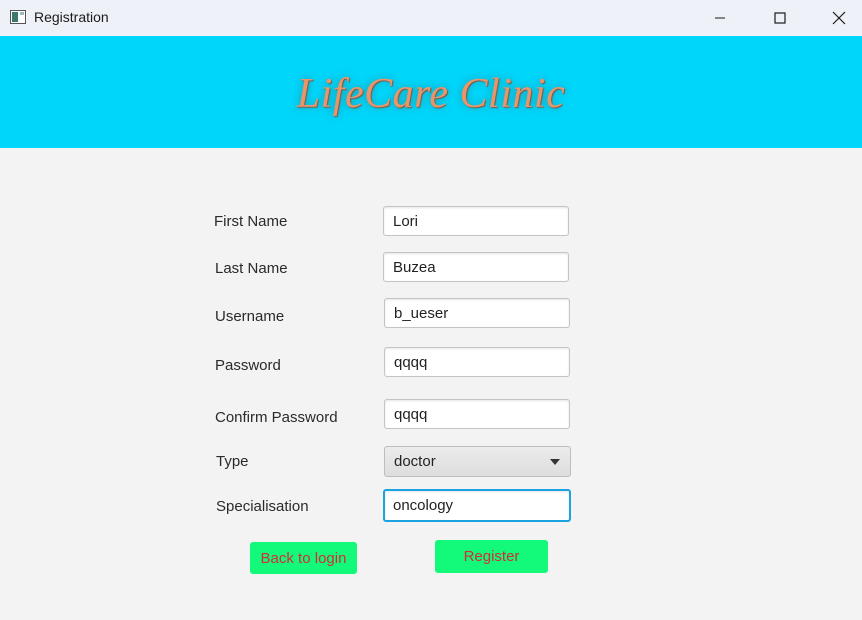 Image resolution: width=862 pixels, height=620 pixels. What do you see at coordinates (248, 365) in the screenshot?
I see `password-label: Password` at bounding box center [248, 365].